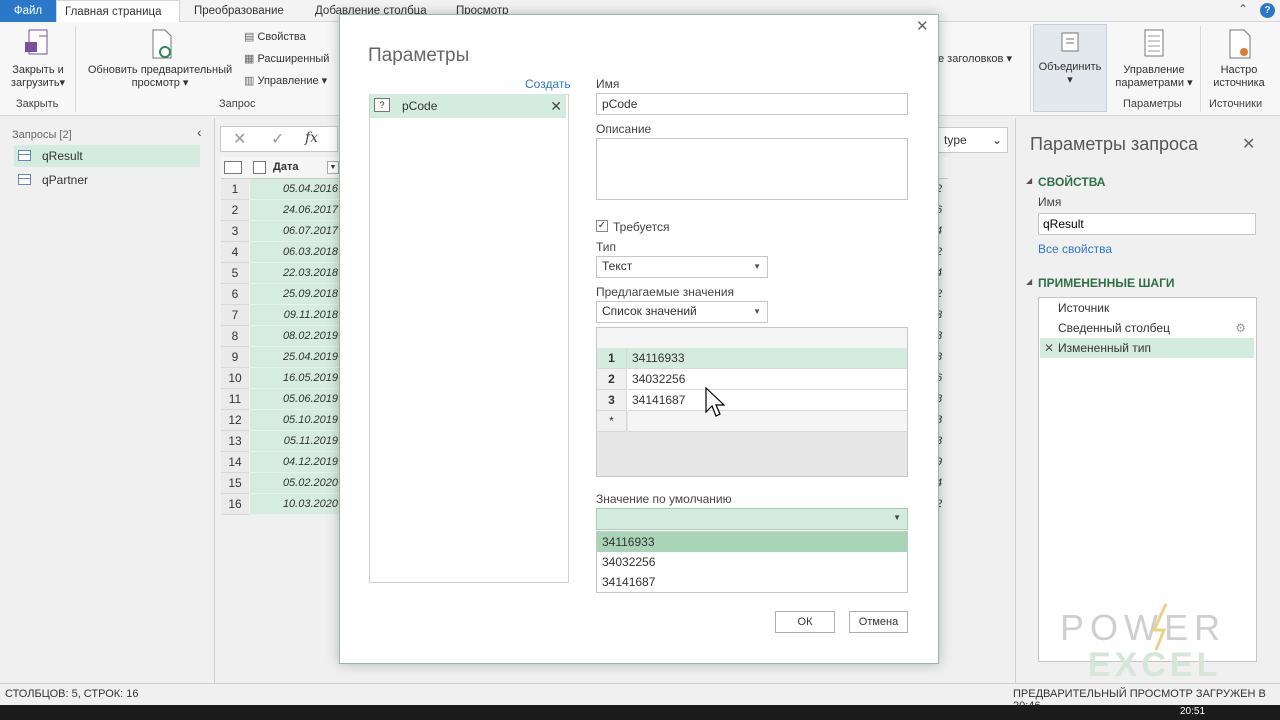  I want to click on row-number: 8, so click(235, 336).